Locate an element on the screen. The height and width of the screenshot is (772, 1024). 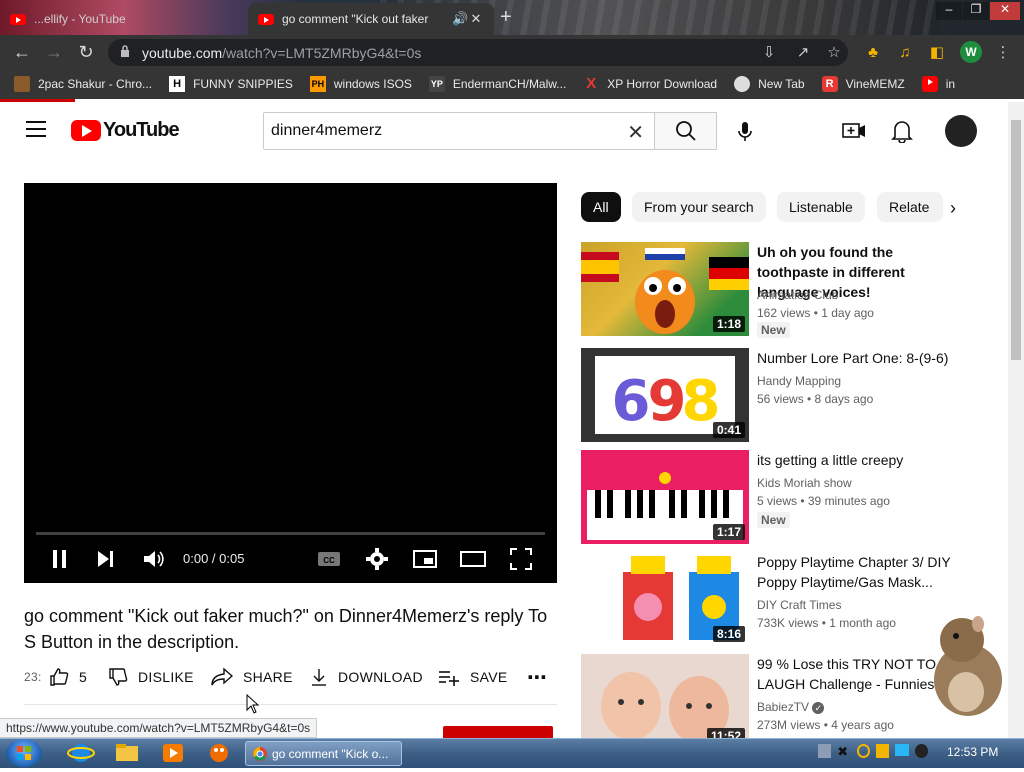
video-thumbnail: 11:52 is located at coordinates (665, 696).